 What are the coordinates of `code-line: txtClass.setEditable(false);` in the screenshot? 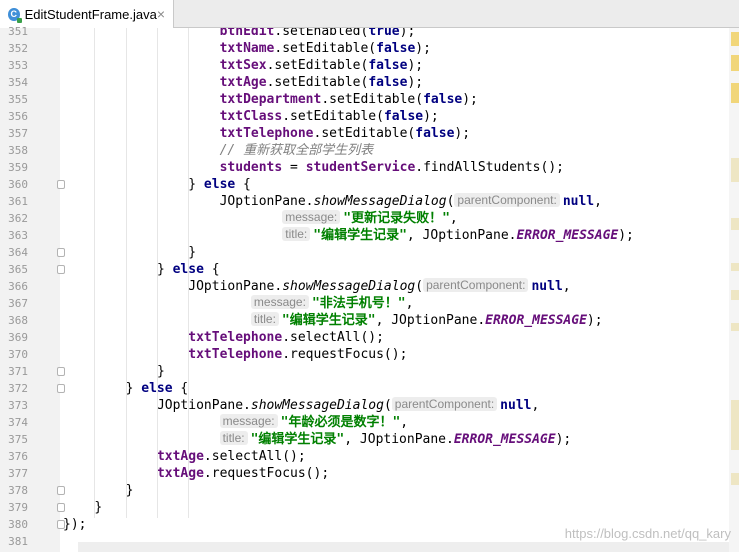 It's located at (329, 116).